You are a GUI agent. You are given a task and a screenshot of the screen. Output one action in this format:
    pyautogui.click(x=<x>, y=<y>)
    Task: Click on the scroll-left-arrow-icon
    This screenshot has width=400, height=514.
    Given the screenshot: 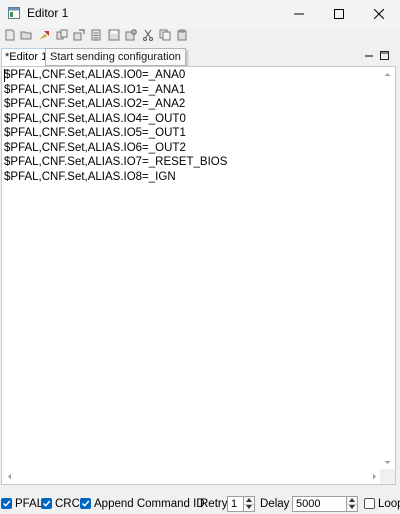 What is the action you would take?
    pyautogui.click(x=9, y=476)
    